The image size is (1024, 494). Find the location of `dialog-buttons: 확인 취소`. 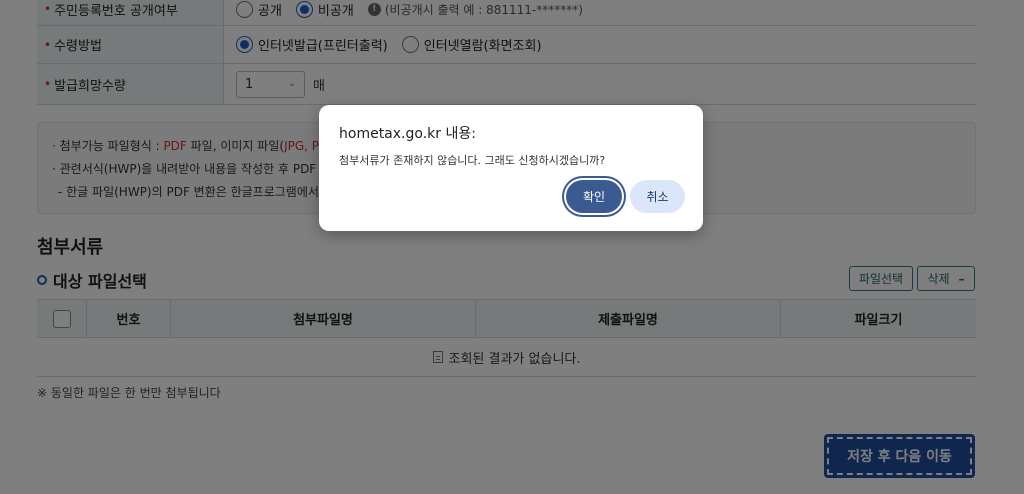

dialog-buttons: 확인 취소 is located at coordinates (625, 196).